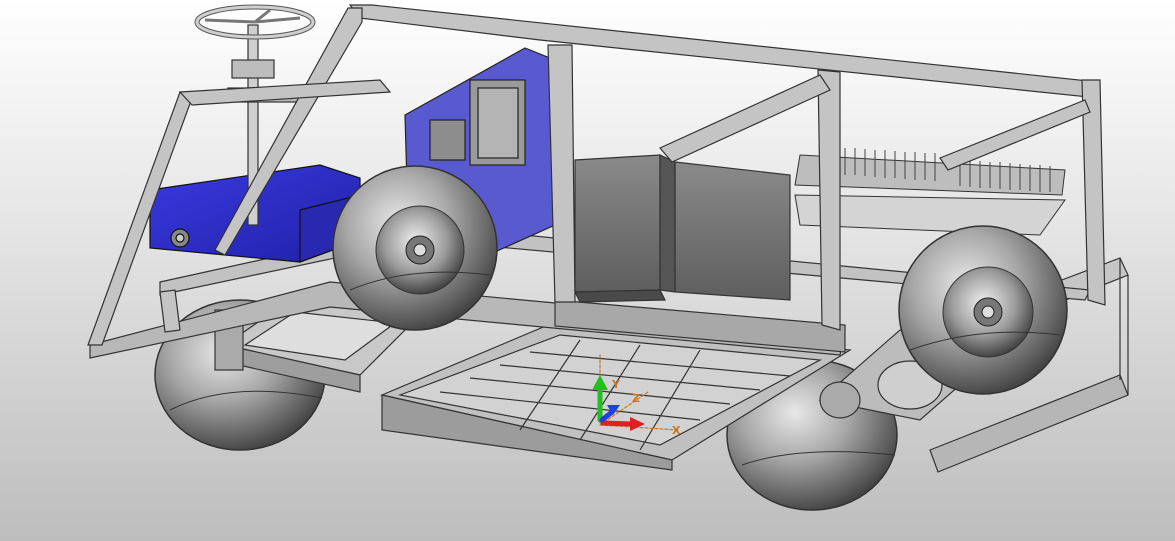  What do you see at coordinates (620, 228) in the screenshot?
I see `battery-box-left` at bounding box center [620, 228].